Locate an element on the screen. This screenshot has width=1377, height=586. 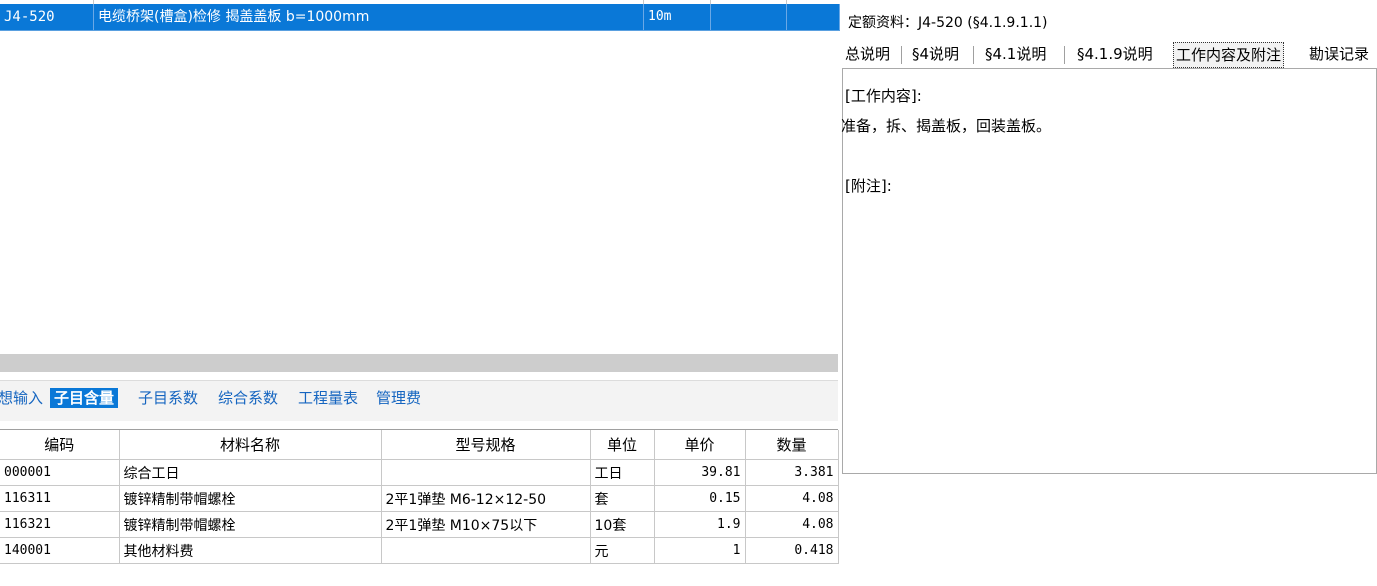
notes-heading: [附注]: is located at coordinates (868, 186).